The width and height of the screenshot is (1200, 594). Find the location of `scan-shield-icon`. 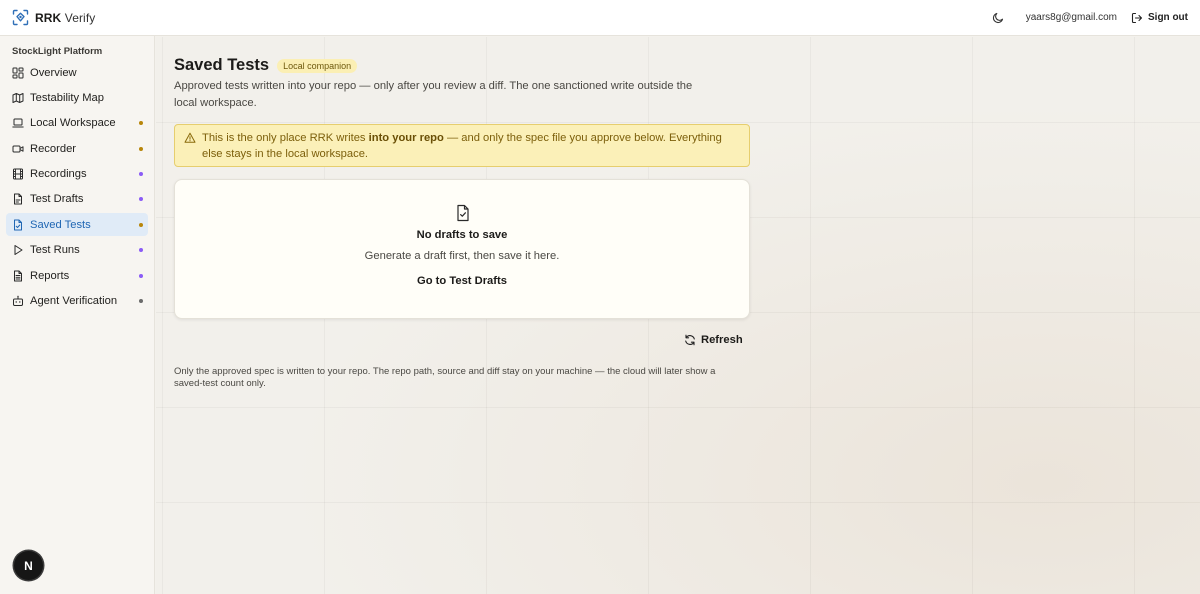

scan-shield-icon is located at coordinates (20, 17).